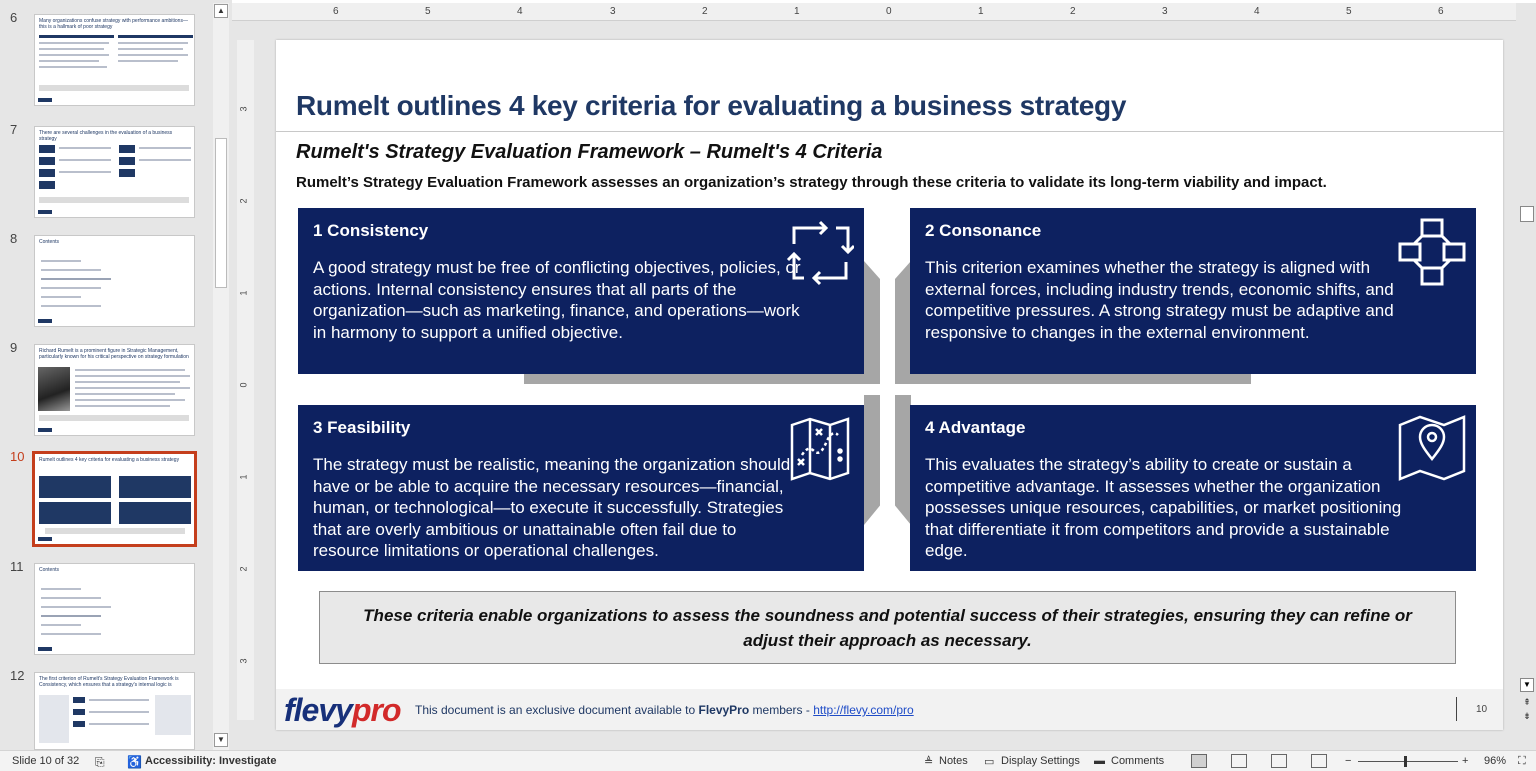 The image size is (1536, 771). I want to click on slide-sorter-view-icon, so click(1239, 761).